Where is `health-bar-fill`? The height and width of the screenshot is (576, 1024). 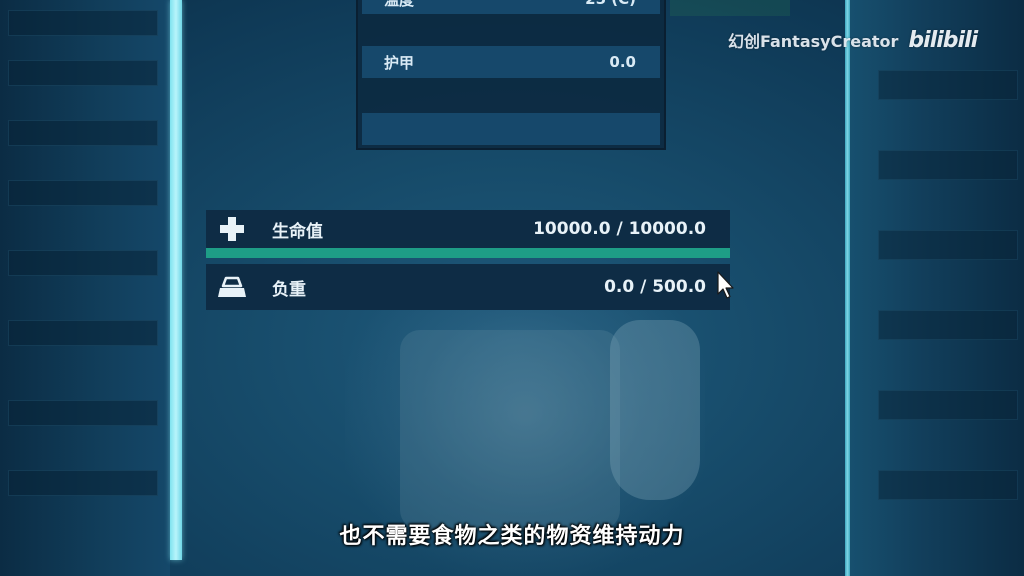 health-bar-fill is located at coordinates (468, 253).